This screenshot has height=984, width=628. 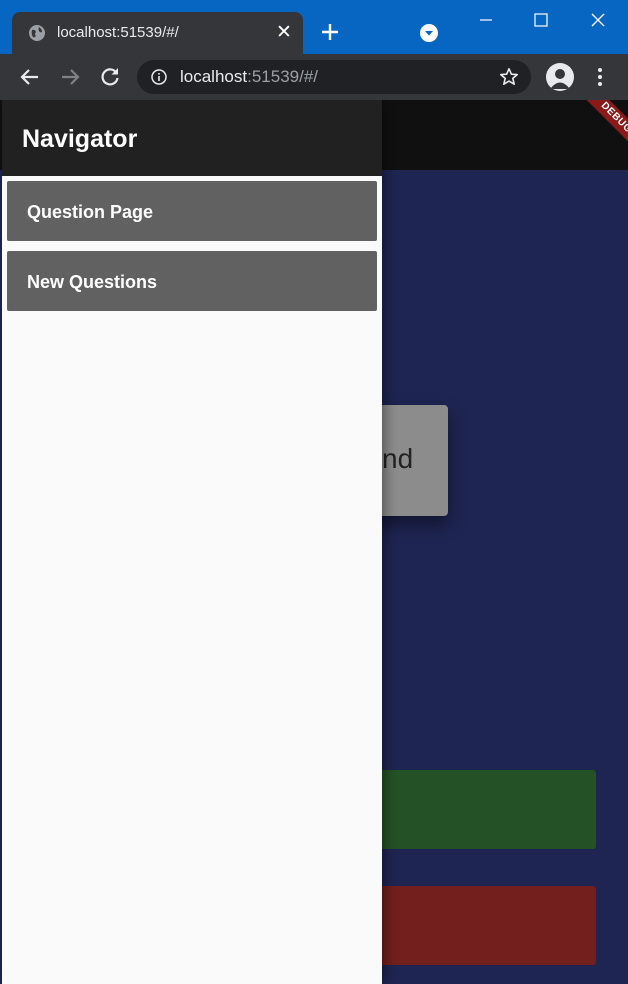 I want to click on arrow-right-icon, so click(x=70, y=77).